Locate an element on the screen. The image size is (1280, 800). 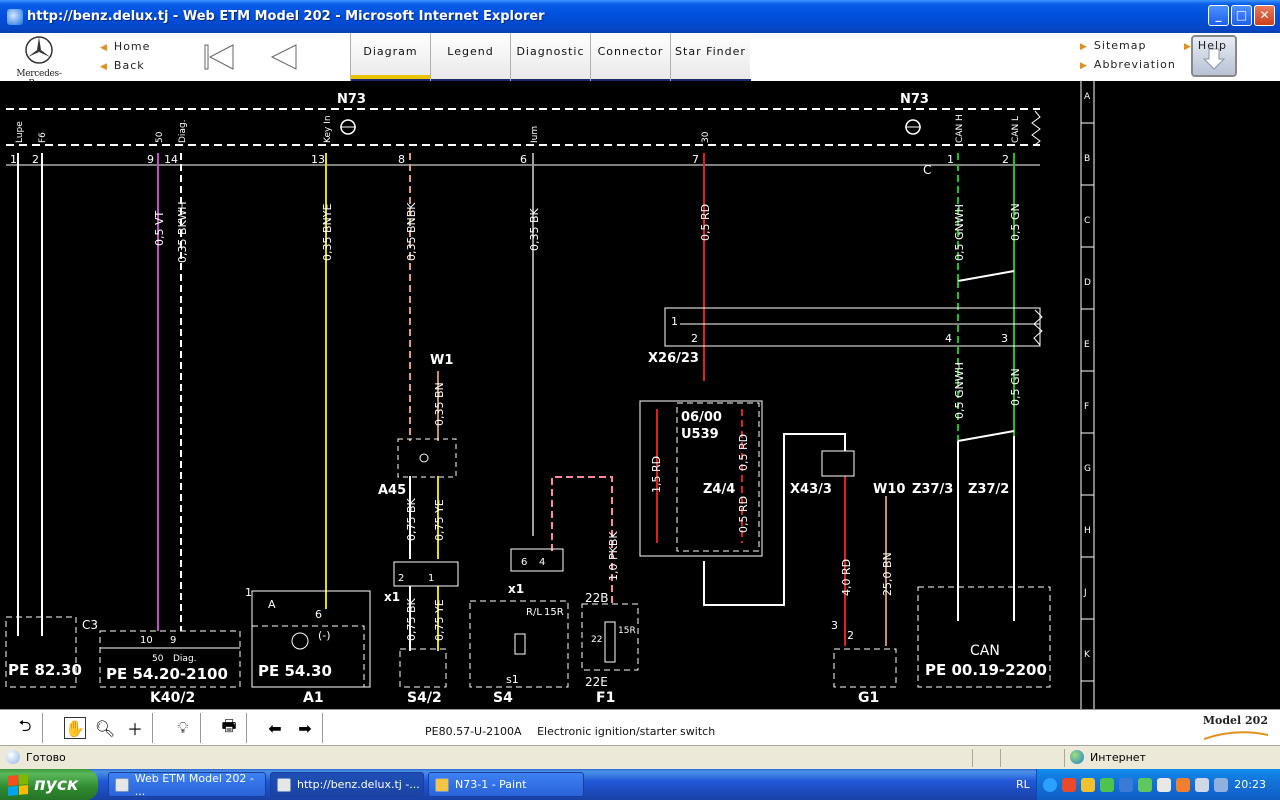
language-indicator: RL is located at coordinates (1023, 784).